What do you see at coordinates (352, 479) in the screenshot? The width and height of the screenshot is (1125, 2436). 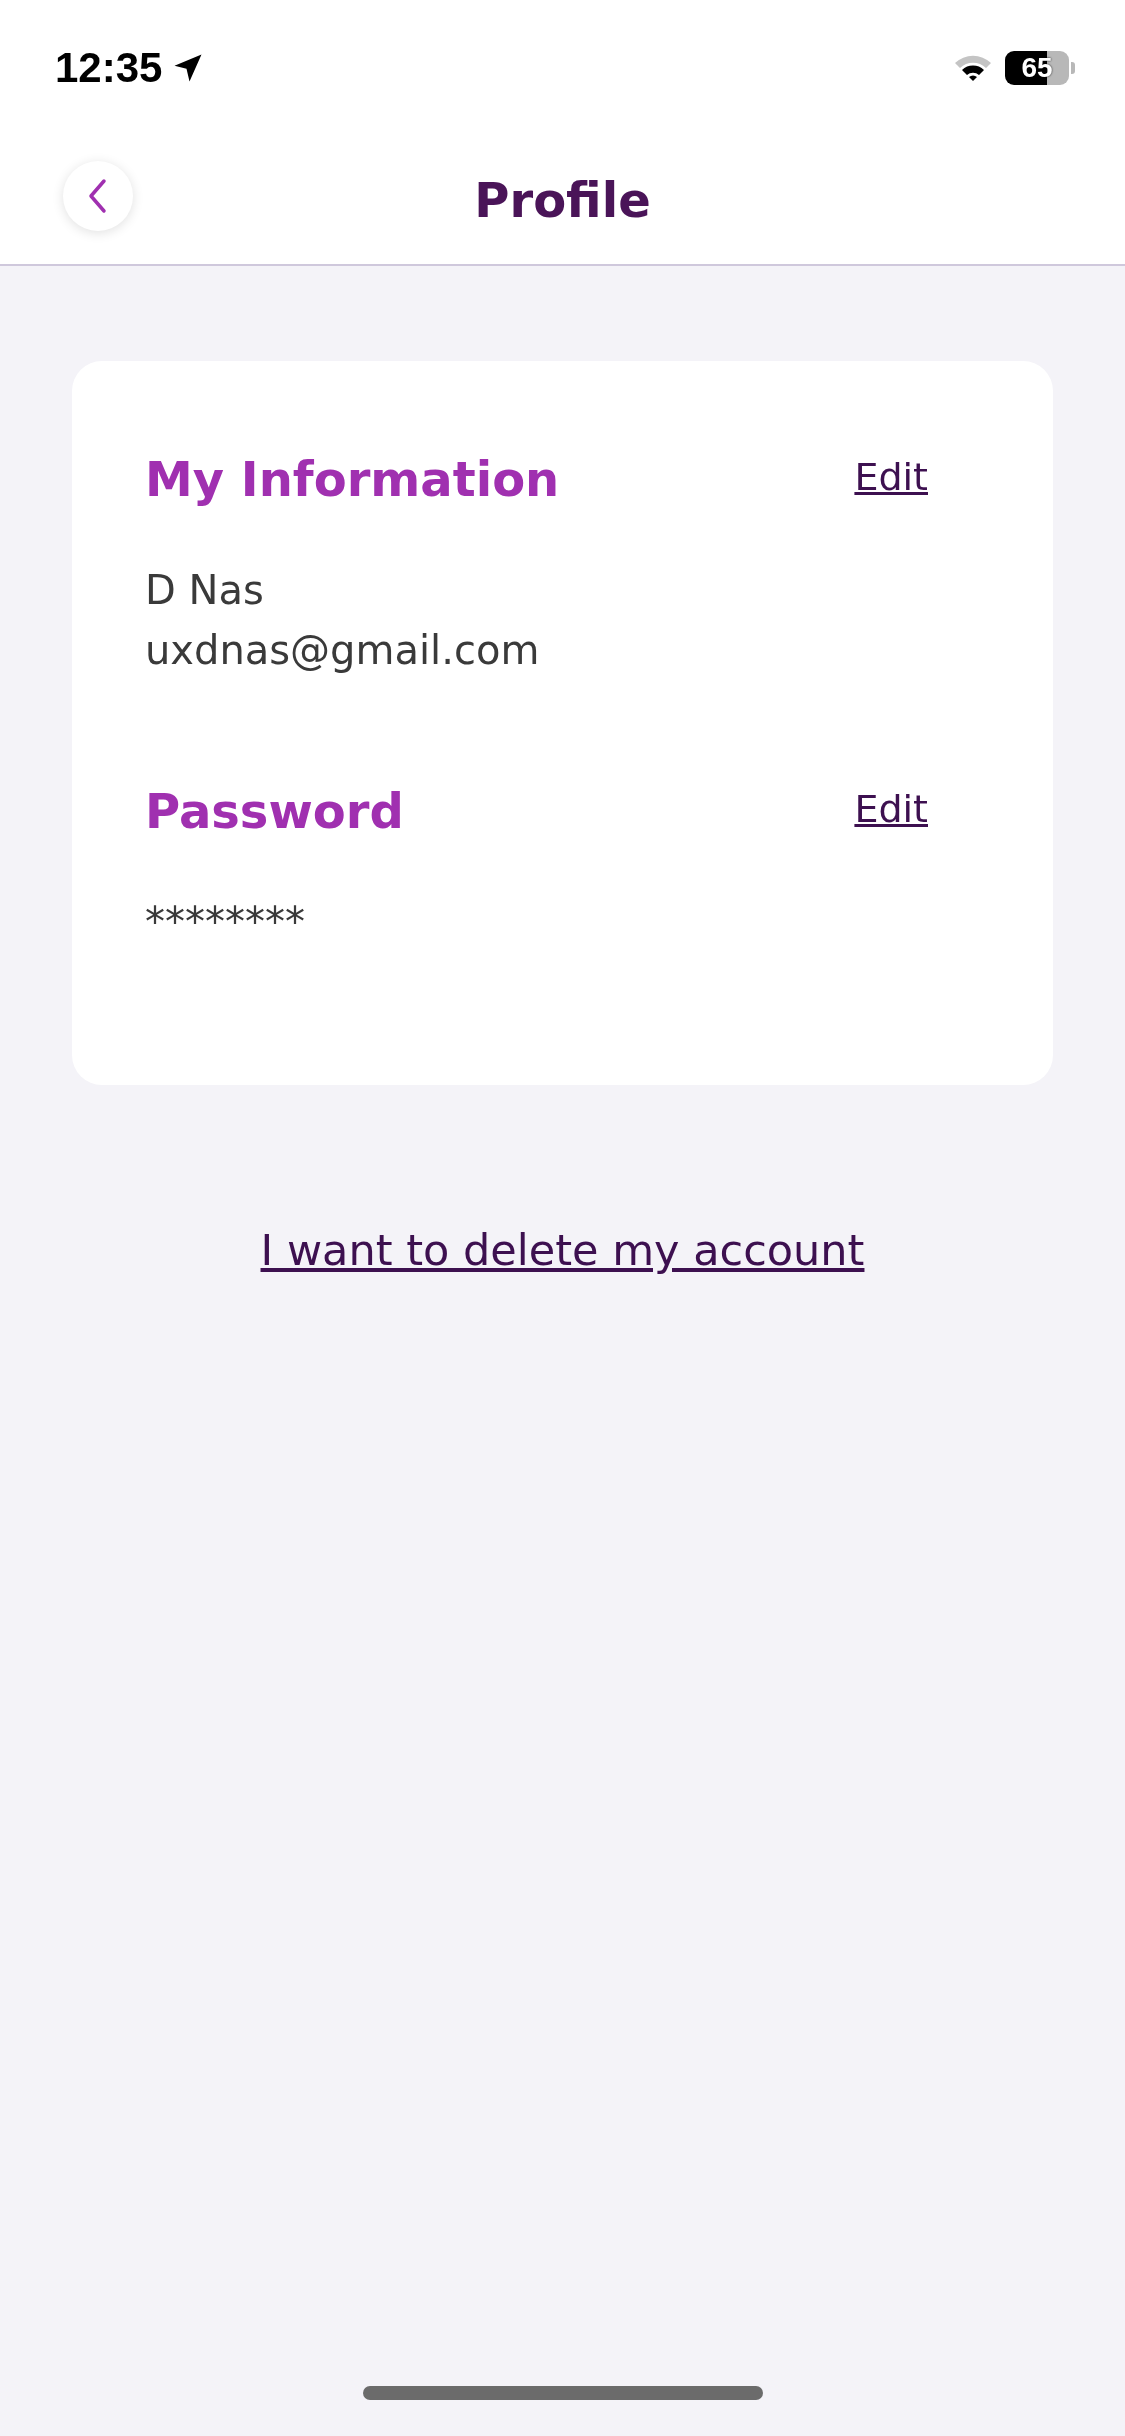 I see `section-title: My Information` at bounding box center [352, 479].